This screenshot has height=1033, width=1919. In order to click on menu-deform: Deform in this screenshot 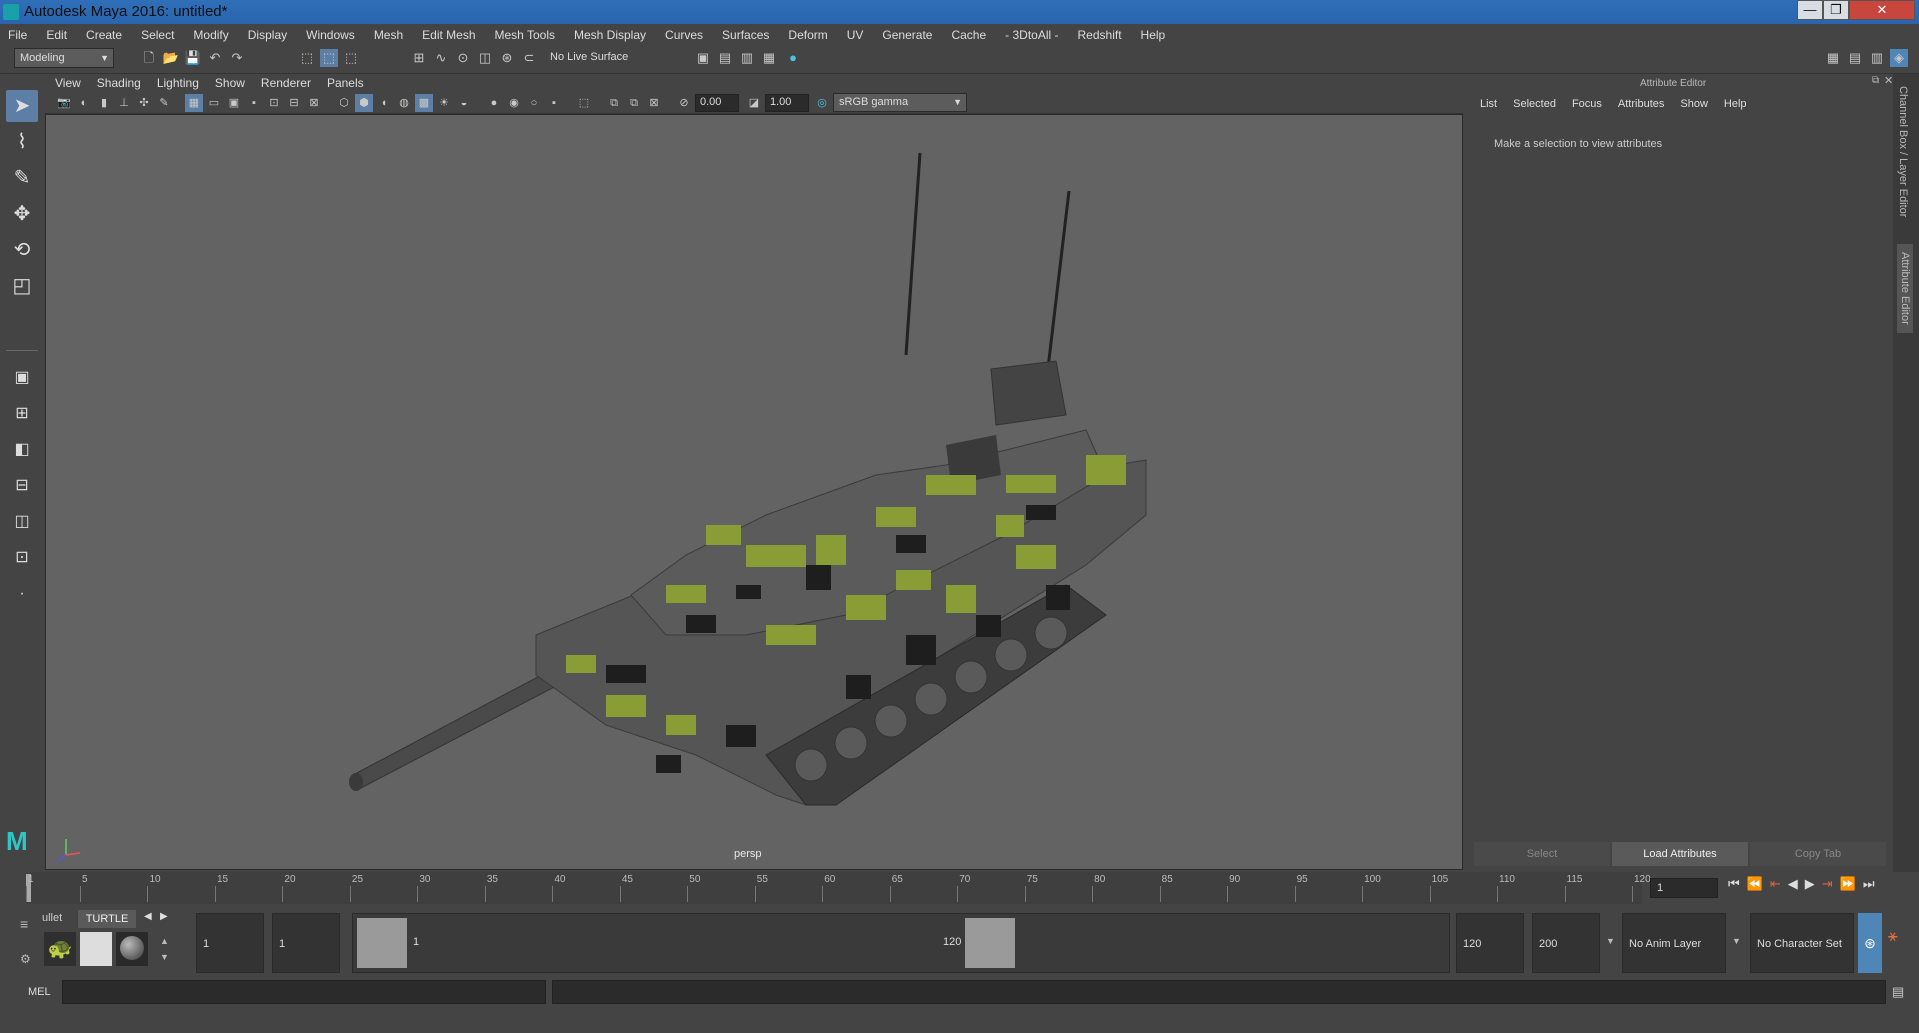, I will do `click(807, 35)`.